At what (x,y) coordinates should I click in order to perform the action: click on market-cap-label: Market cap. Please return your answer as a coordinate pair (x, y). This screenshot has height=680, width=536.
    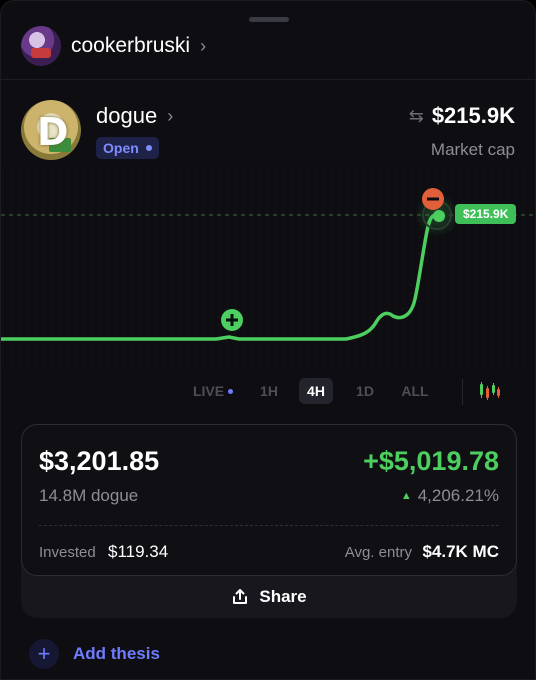
    Looking at the image, I should click on (472, 149).